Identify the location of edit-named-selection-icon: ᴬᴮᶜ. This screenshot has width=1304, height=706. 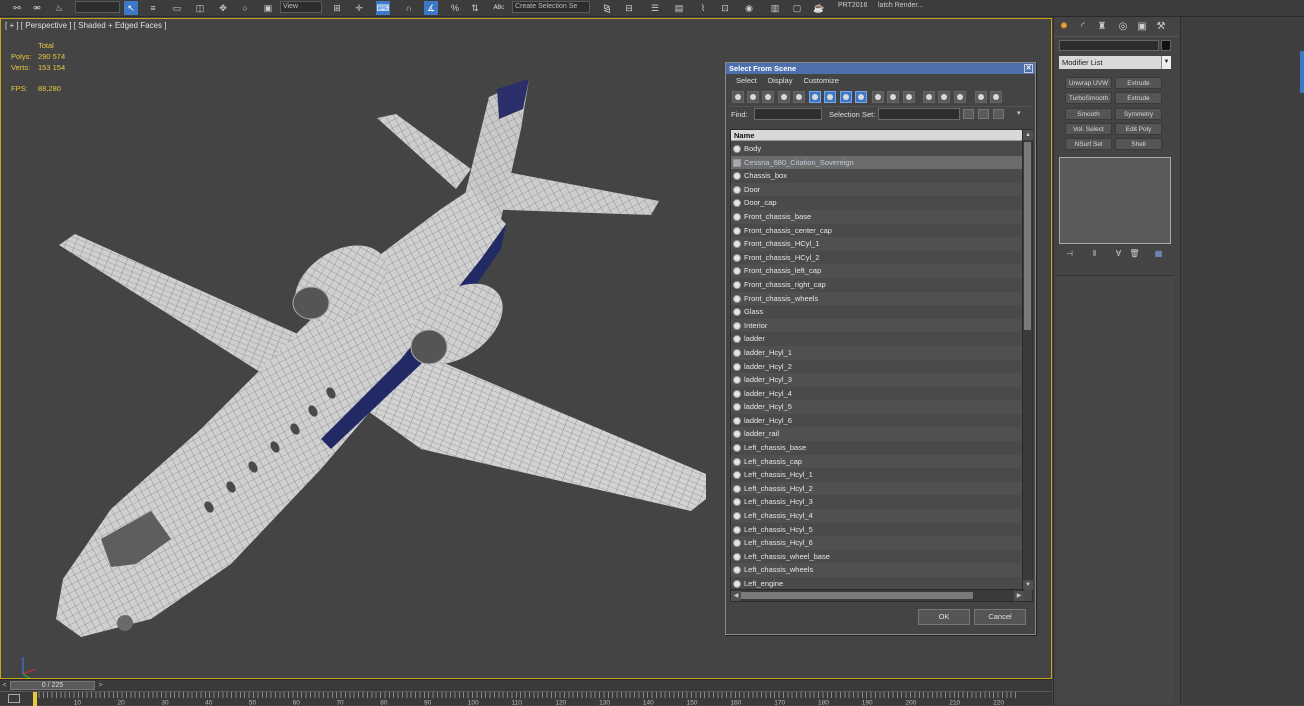
(499, 8).